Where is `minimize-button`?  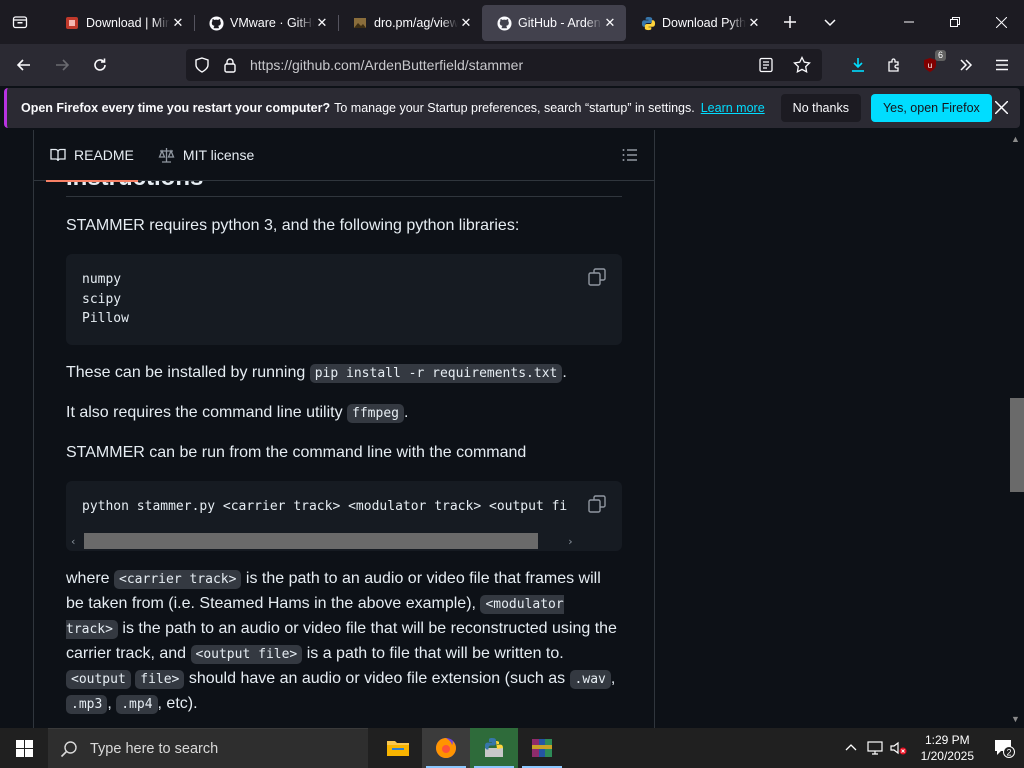 minimize-button is located at coordinates (909, 22).